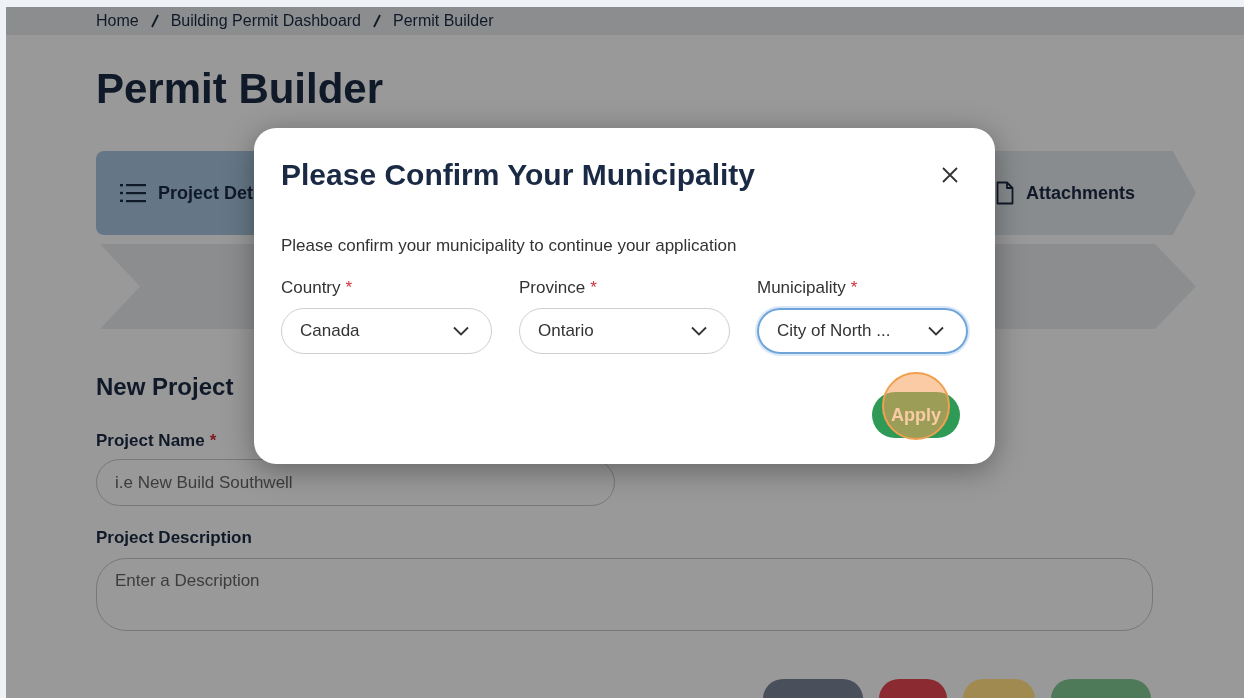 The image size is (1244, 698). I want to click on text-area: Enter a Description, so click(624, 594).